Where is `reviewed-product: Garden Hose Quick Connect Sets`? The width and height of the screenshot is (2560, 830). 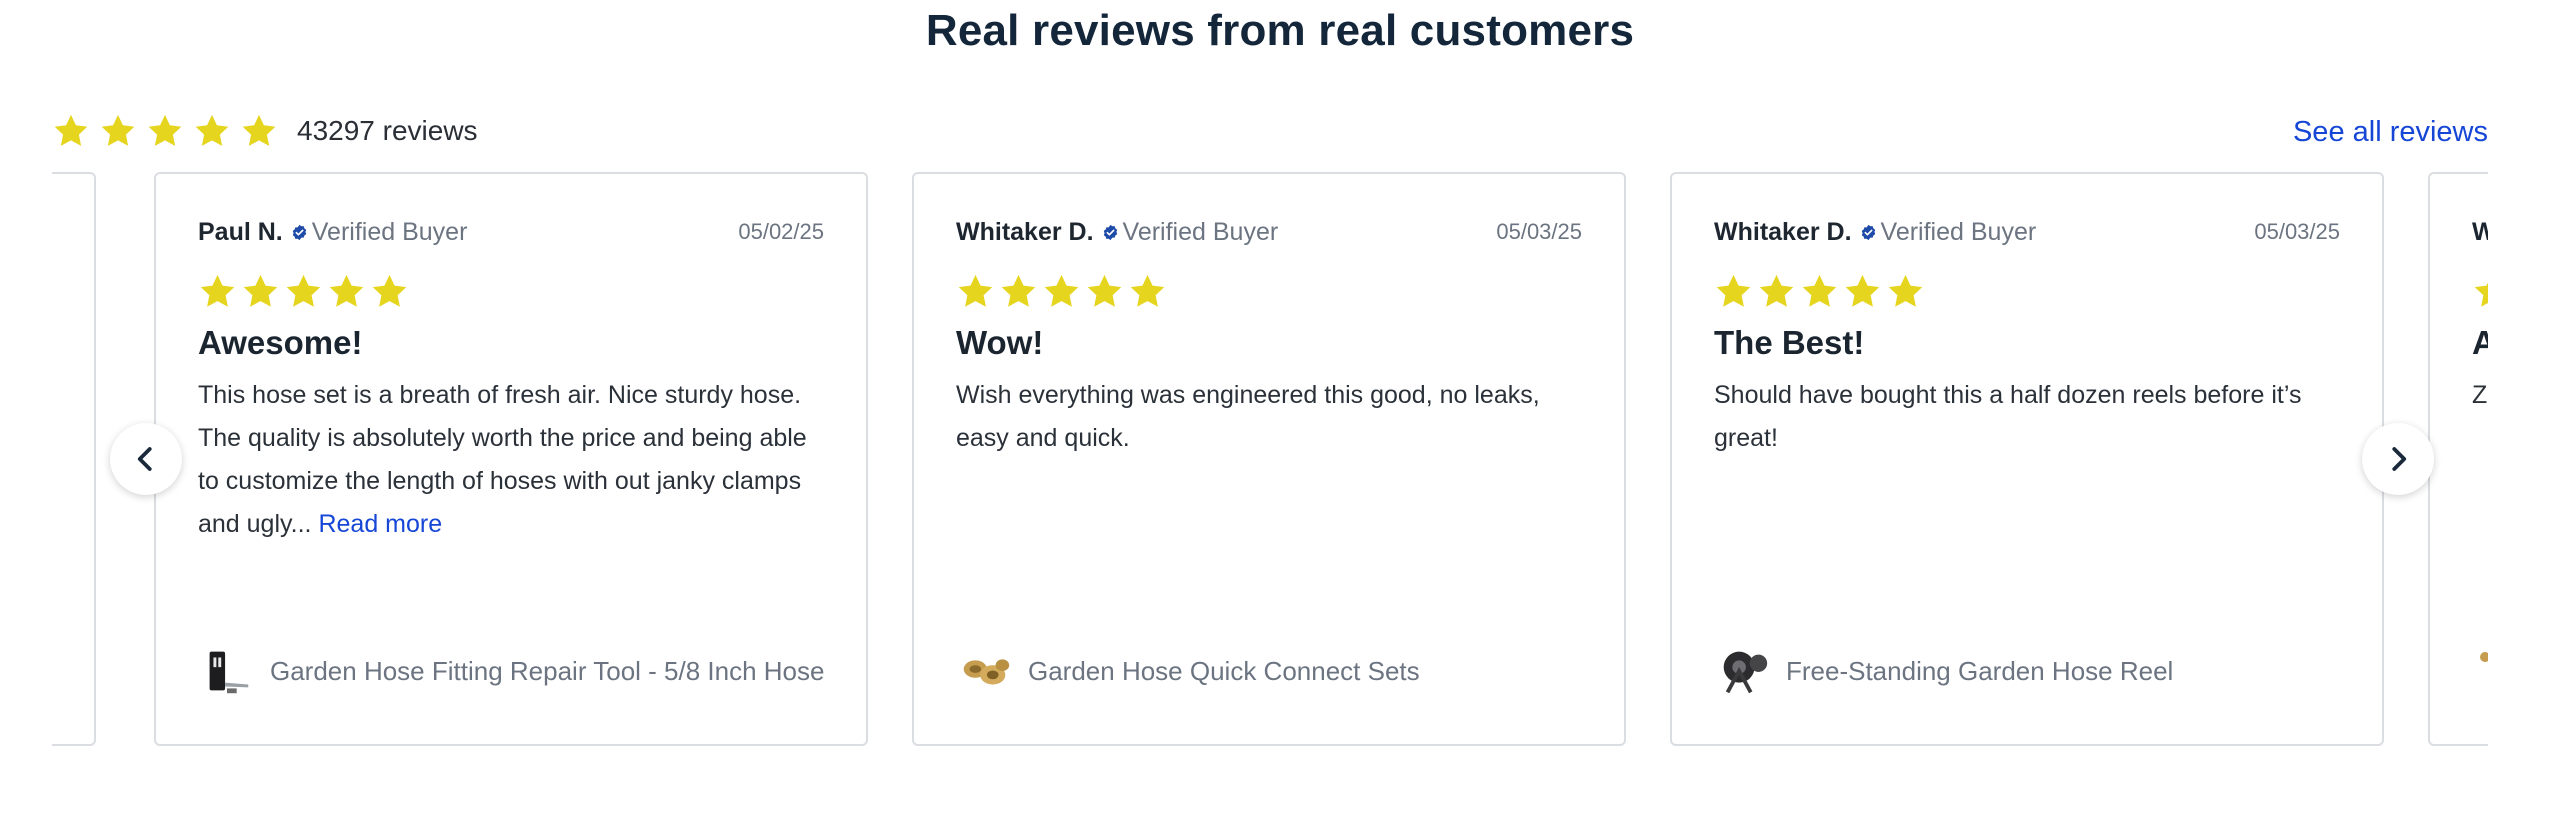 reviewed-product: Garden Hose Quick Connect Sets is located at coordinates (1188, 671).